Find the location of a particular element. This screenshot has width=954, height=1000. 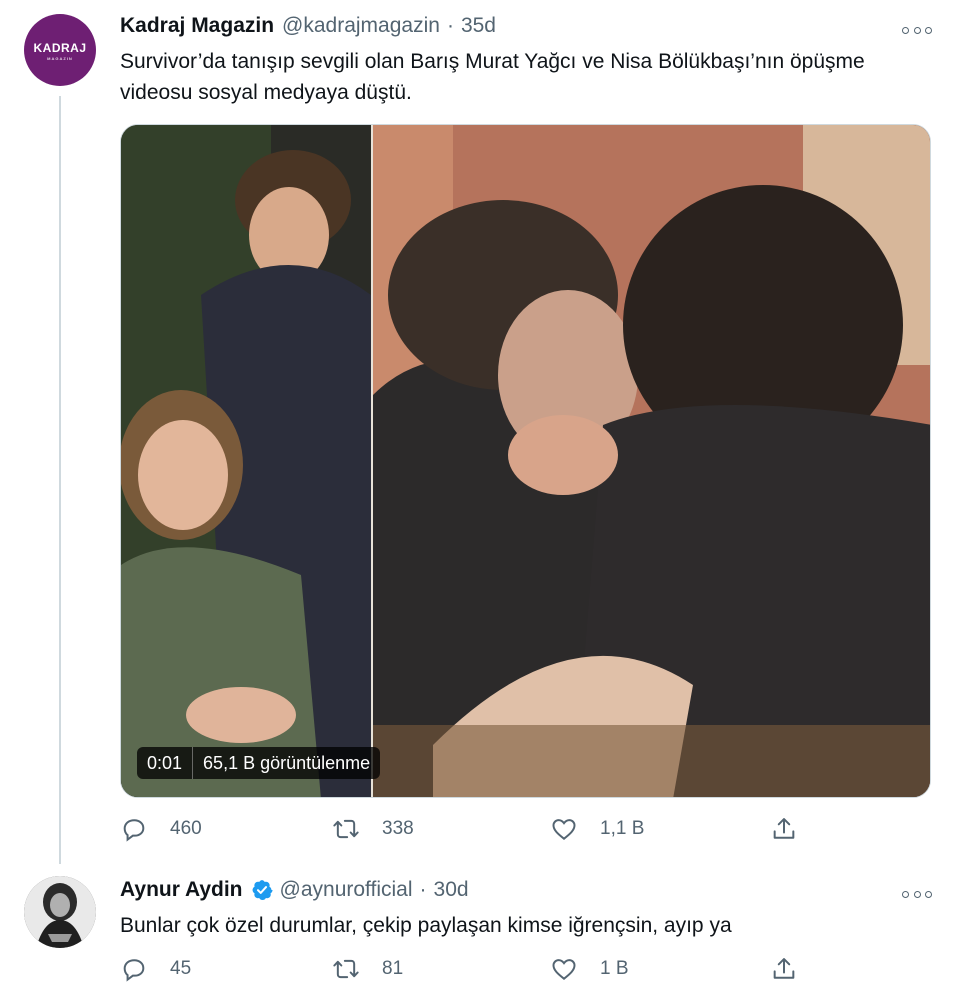

video-view-count: 65,1 B görüntülenme is located at coordinates (286, 763).